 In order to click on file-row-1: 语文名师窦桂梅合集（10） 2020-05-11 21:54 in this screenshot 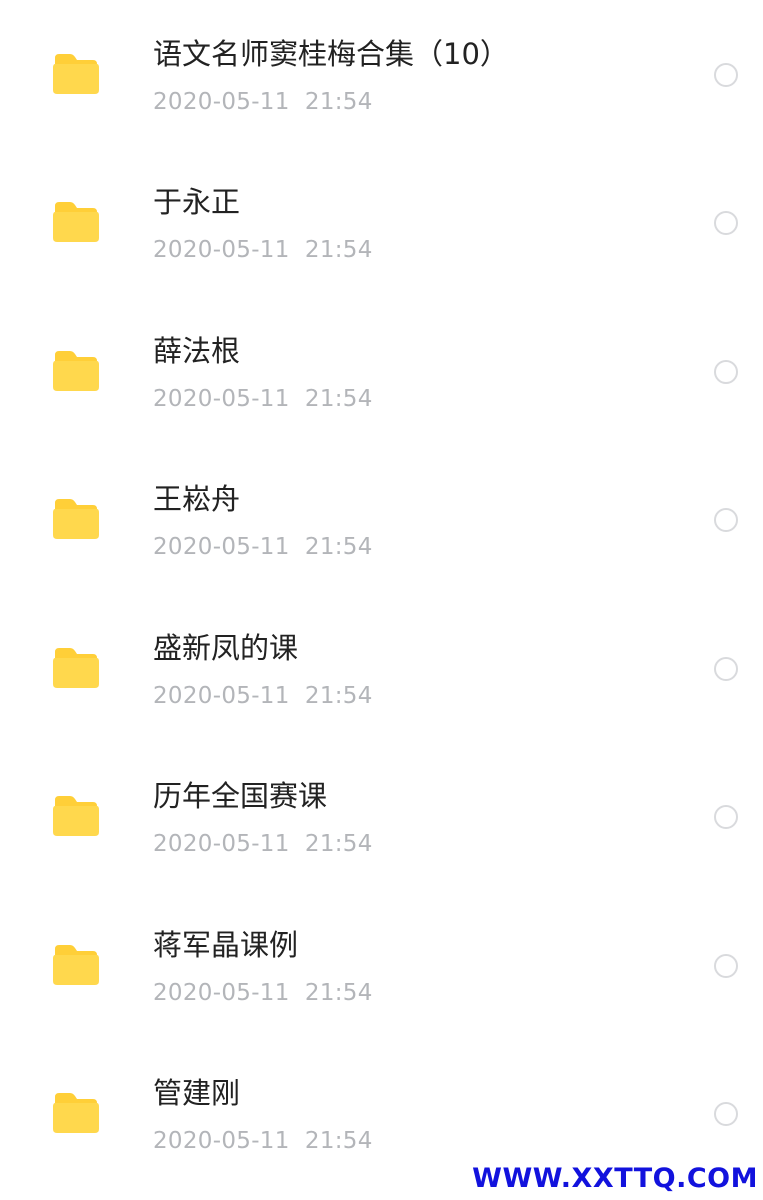, I will do `click(381, 74)`.